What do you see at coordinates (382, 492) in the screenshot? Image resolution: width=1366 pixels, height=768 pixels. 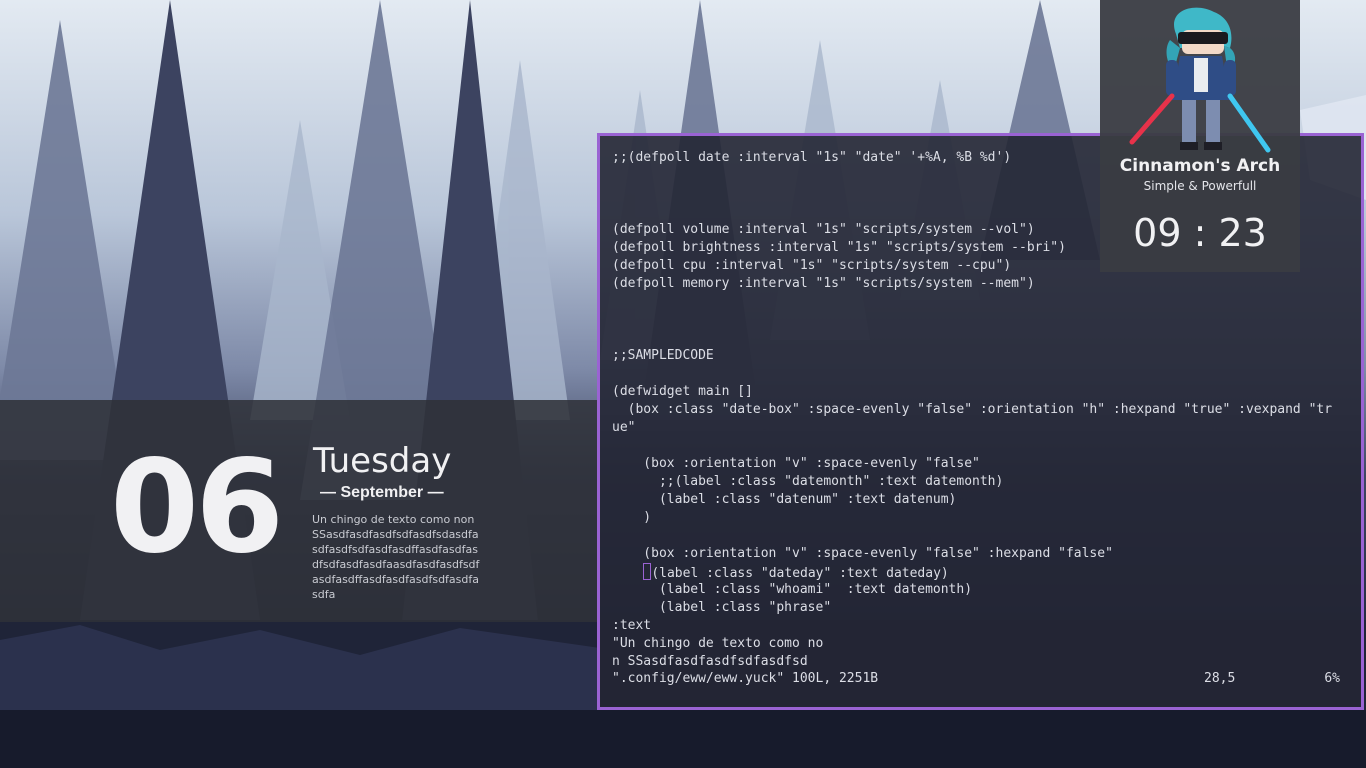 I see `date-month: — September —` at bounding box center [382, 492].